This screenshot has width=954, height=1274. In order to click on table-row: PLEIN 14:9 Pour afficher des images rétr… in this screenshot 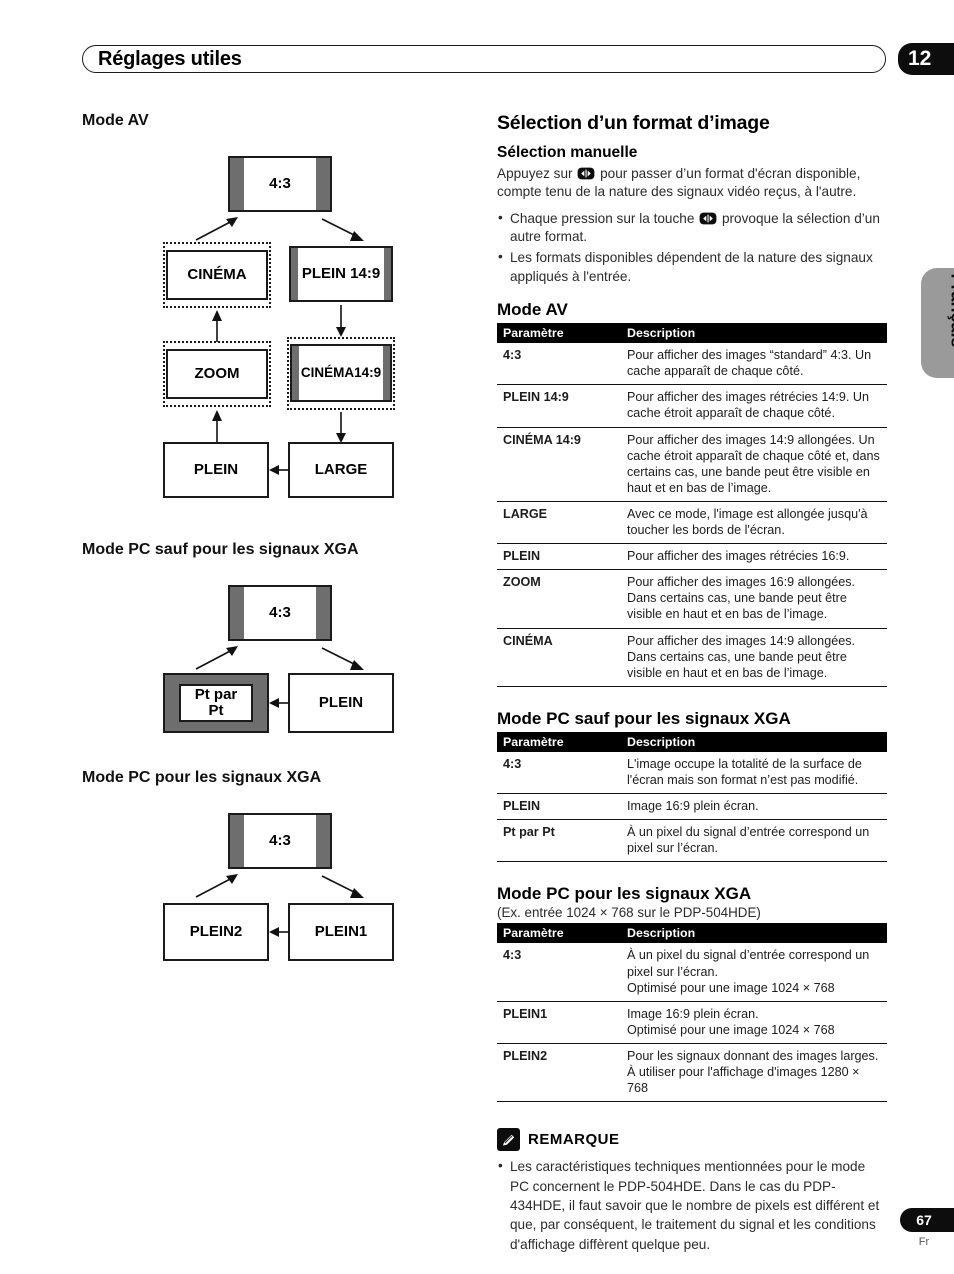, I will do `click(692, 406)`.